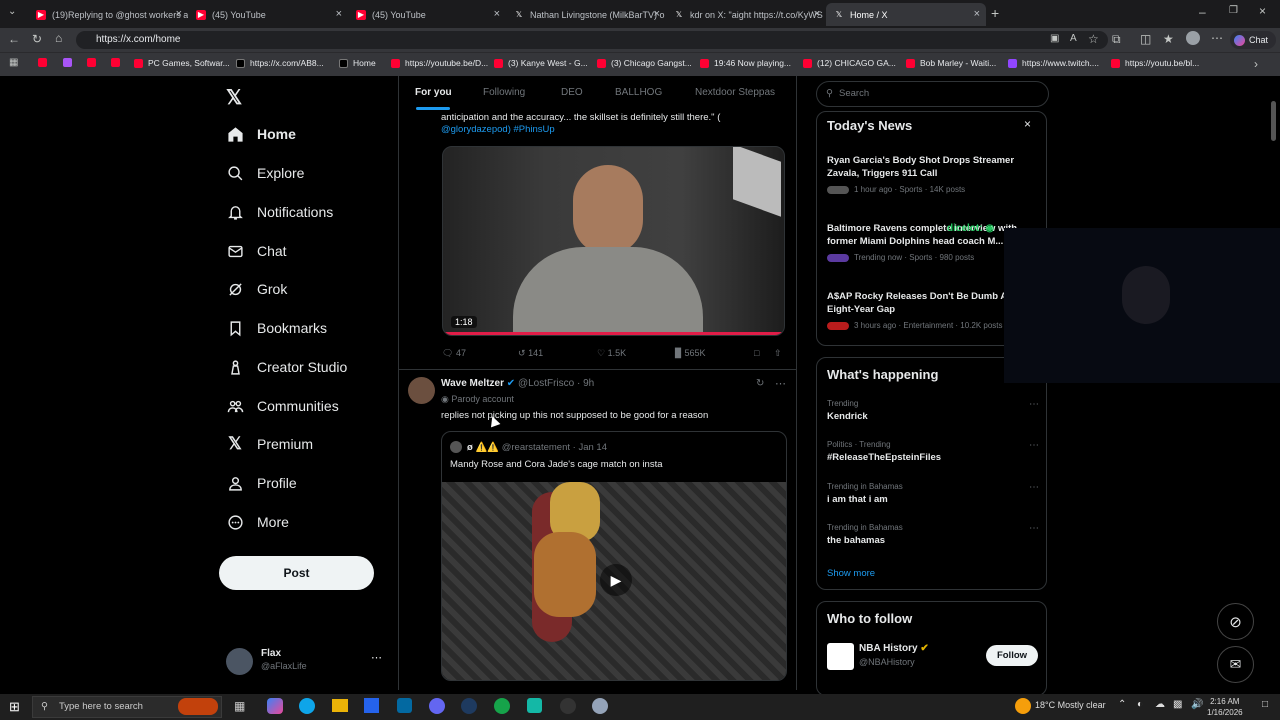 The height and width of the screenshot is (720, 1280). What do you see at coordinates (531, 129) in the screenshot?
I see `hashtag-link: ) #PhinsUp` at bounding box center [531, 129].